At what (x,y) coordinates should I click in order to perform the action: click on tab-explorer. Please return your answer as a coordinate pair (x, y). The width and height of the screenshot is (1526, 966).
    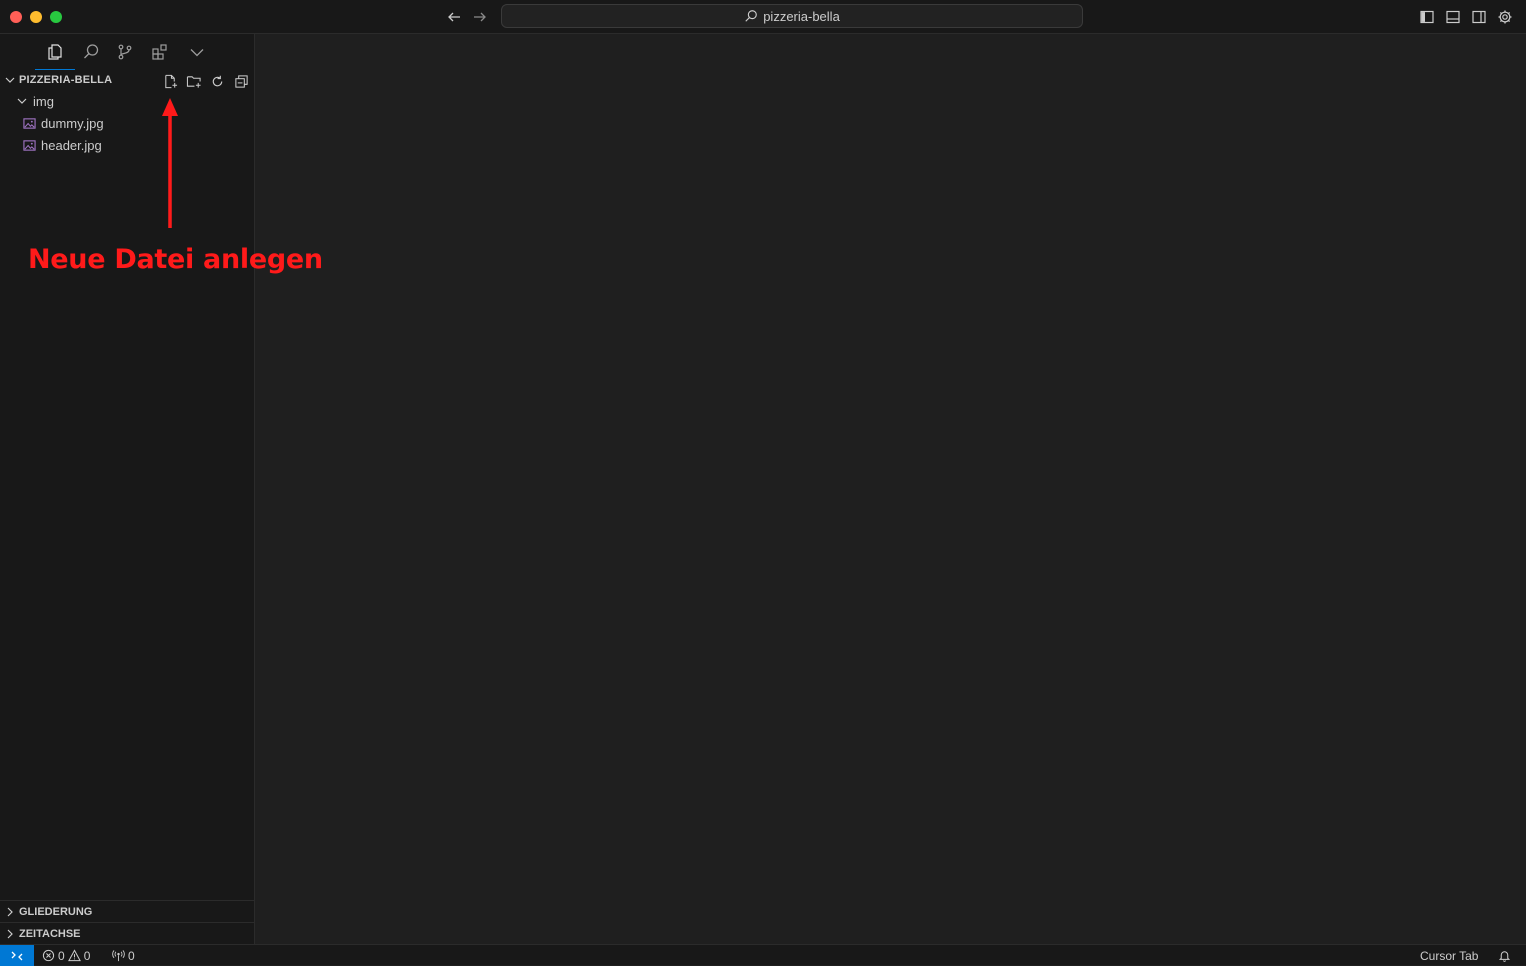
    Looking at the image, I should click on (55, 55).